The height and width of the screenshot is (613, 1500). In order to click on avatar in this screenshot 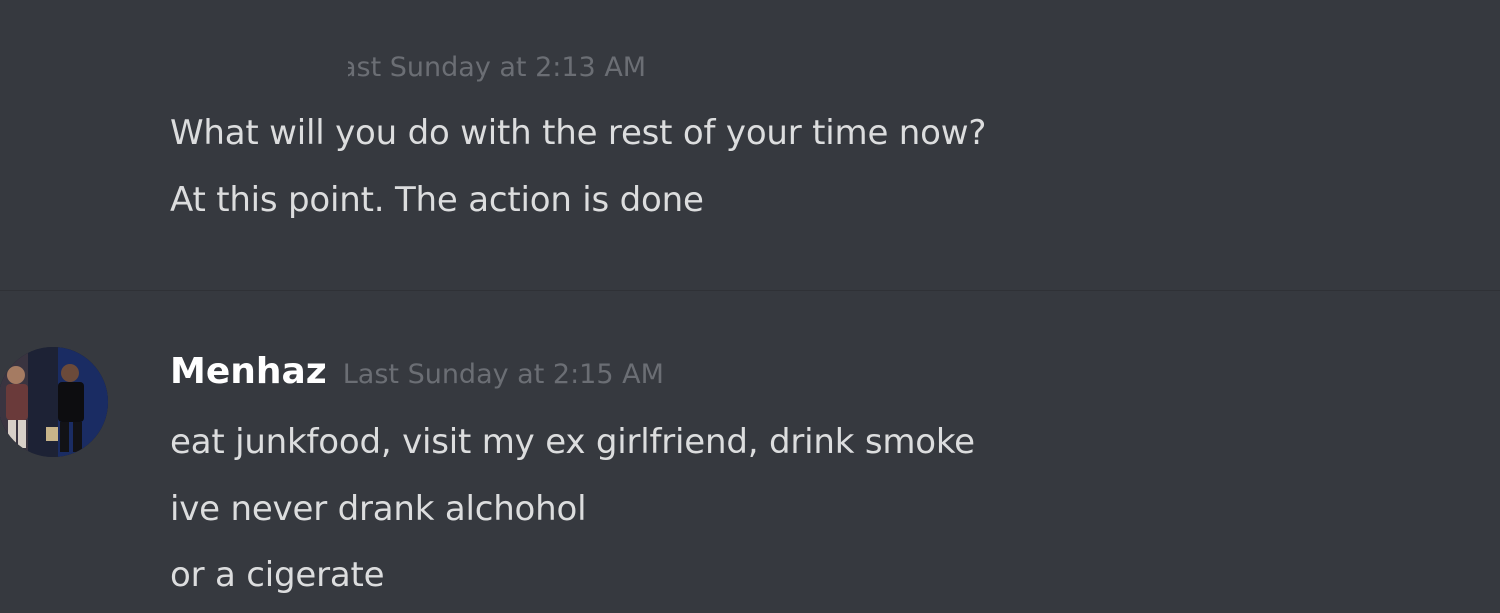, I will do `click(54, 402)`.